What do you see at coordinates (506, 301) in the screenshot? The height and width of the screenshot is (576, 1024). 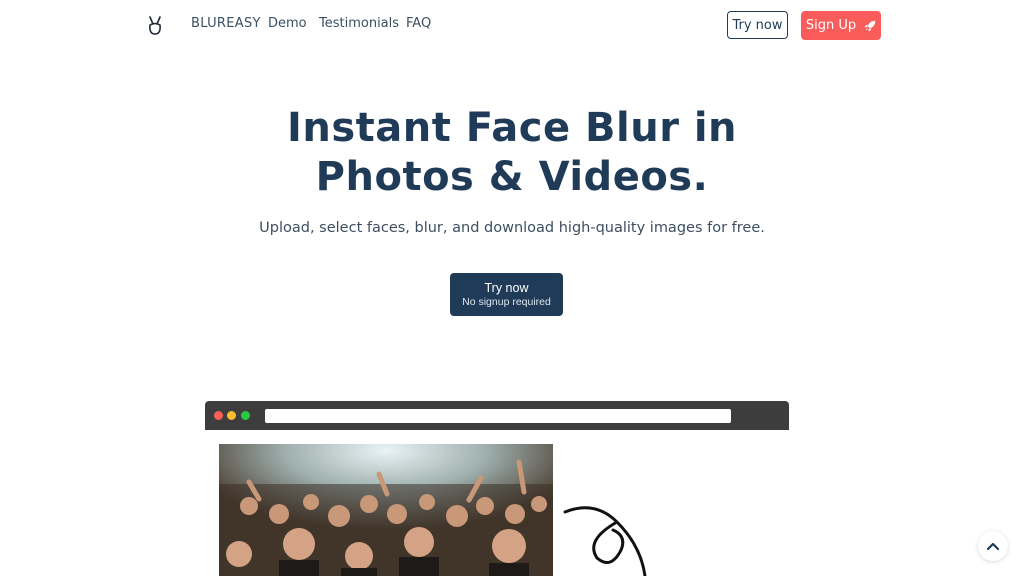 I see `cta-sub-label: No signup required` at bounding box center [506, 301].